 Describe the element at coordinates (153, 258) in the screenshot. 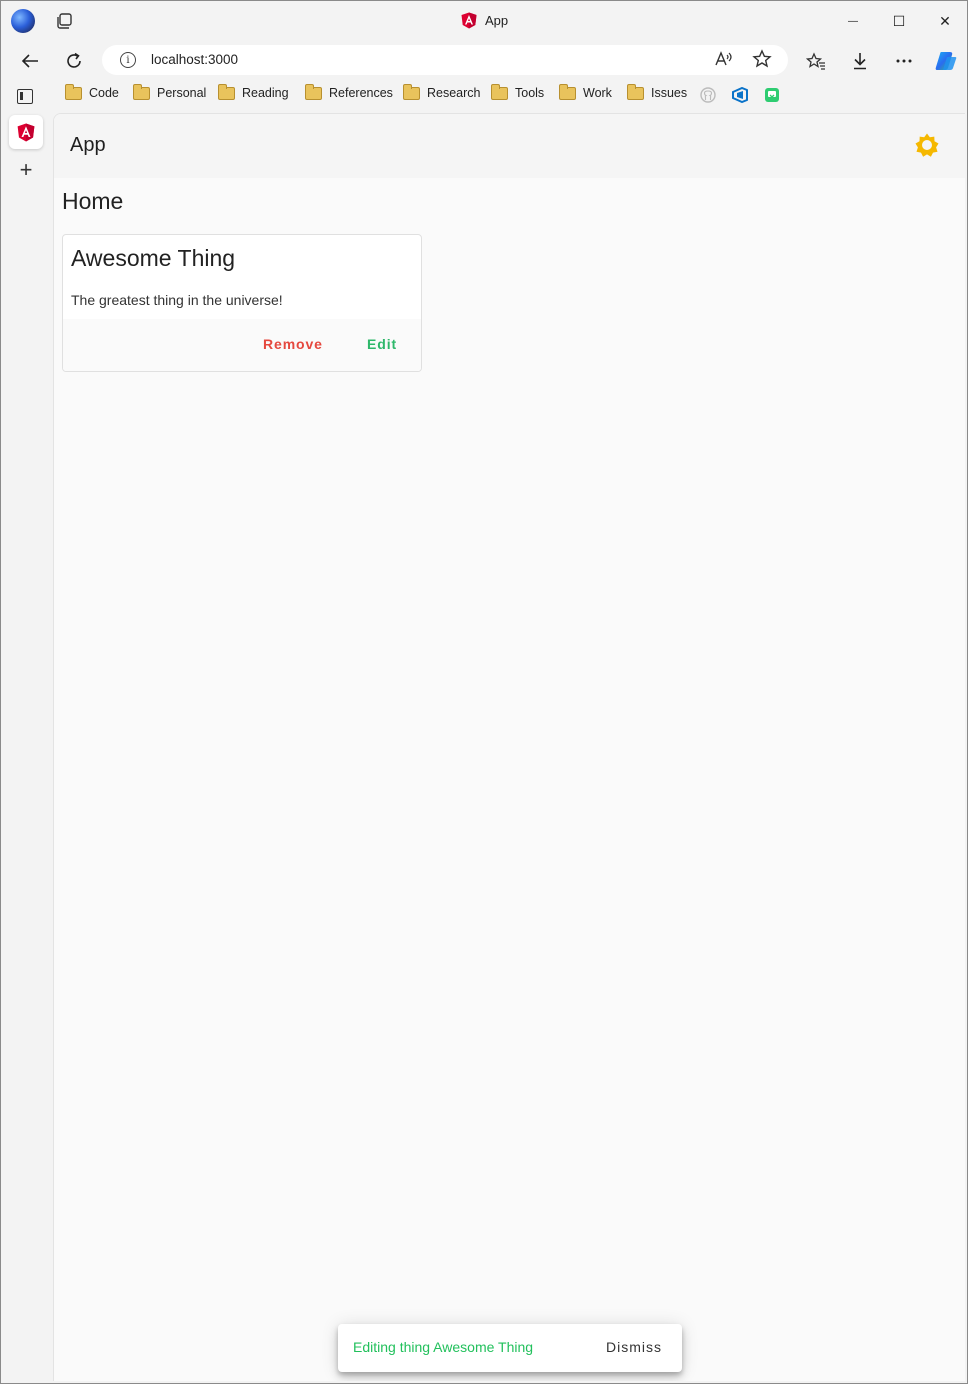

I see `card-title: Awesome Thing` at that location.